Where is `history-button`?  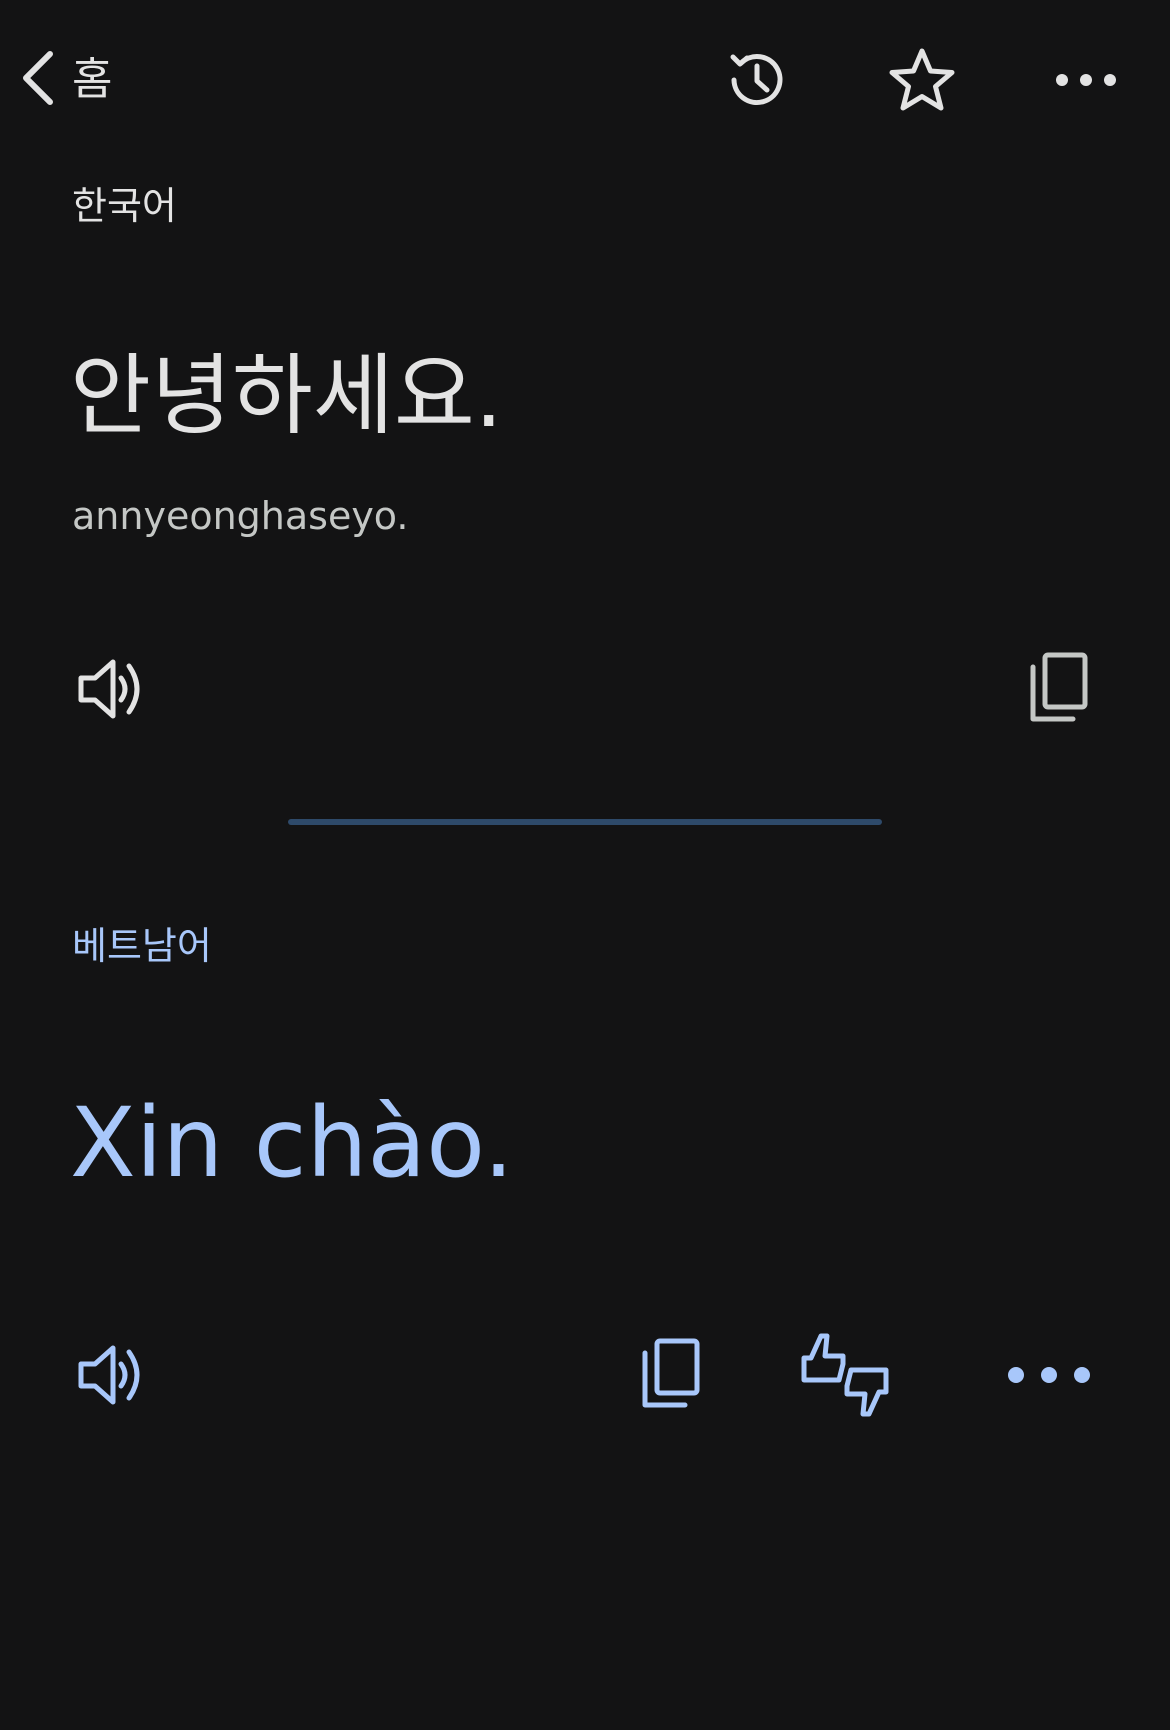
history-button is located at coordinates (757, 80).